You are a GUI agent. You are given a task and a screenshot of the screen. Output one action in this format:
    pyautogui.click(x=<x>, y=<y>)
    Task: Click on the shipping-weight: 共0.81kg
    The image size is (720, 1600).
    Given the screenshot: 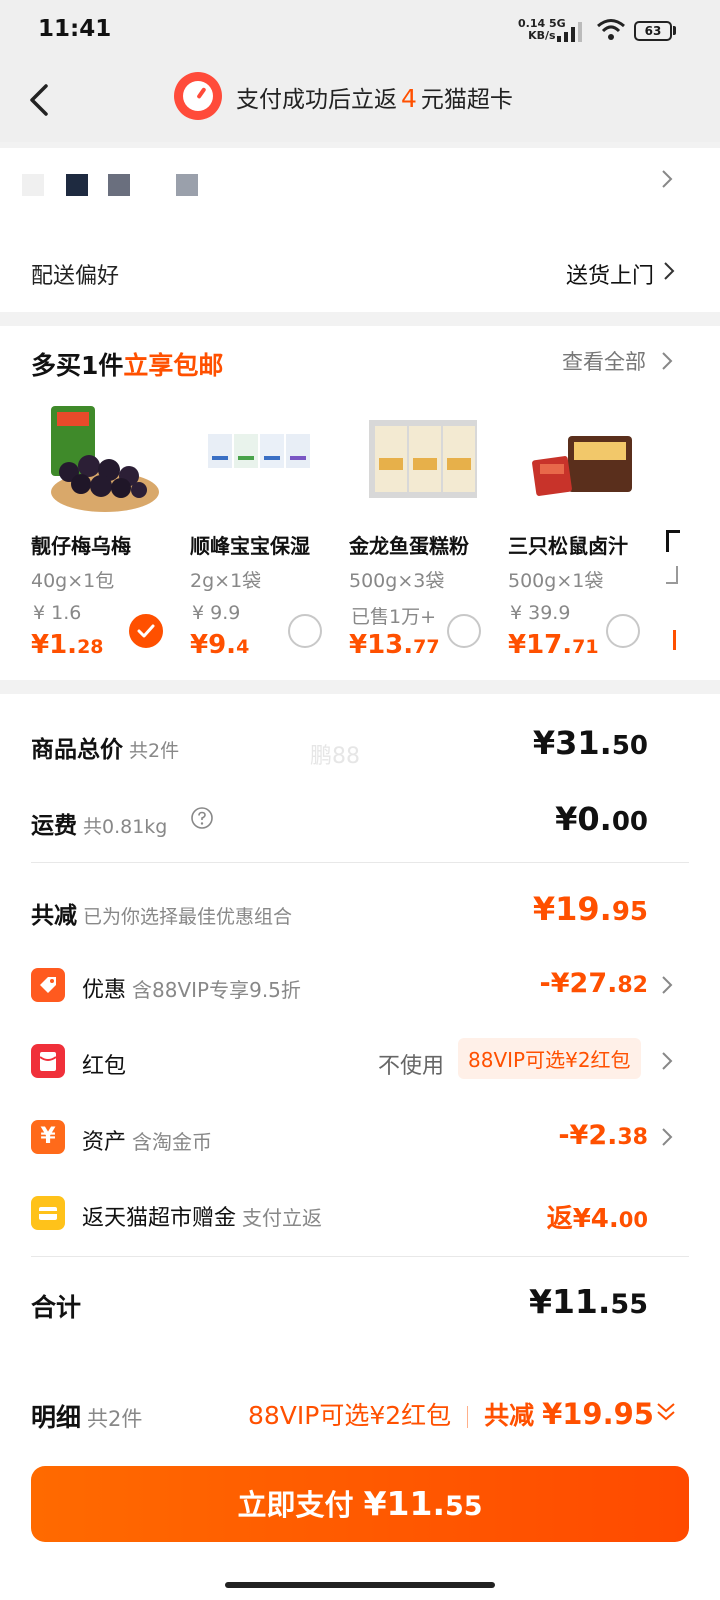 What is the action you would take?
    pyautogui.click(x=125, y=827)
    